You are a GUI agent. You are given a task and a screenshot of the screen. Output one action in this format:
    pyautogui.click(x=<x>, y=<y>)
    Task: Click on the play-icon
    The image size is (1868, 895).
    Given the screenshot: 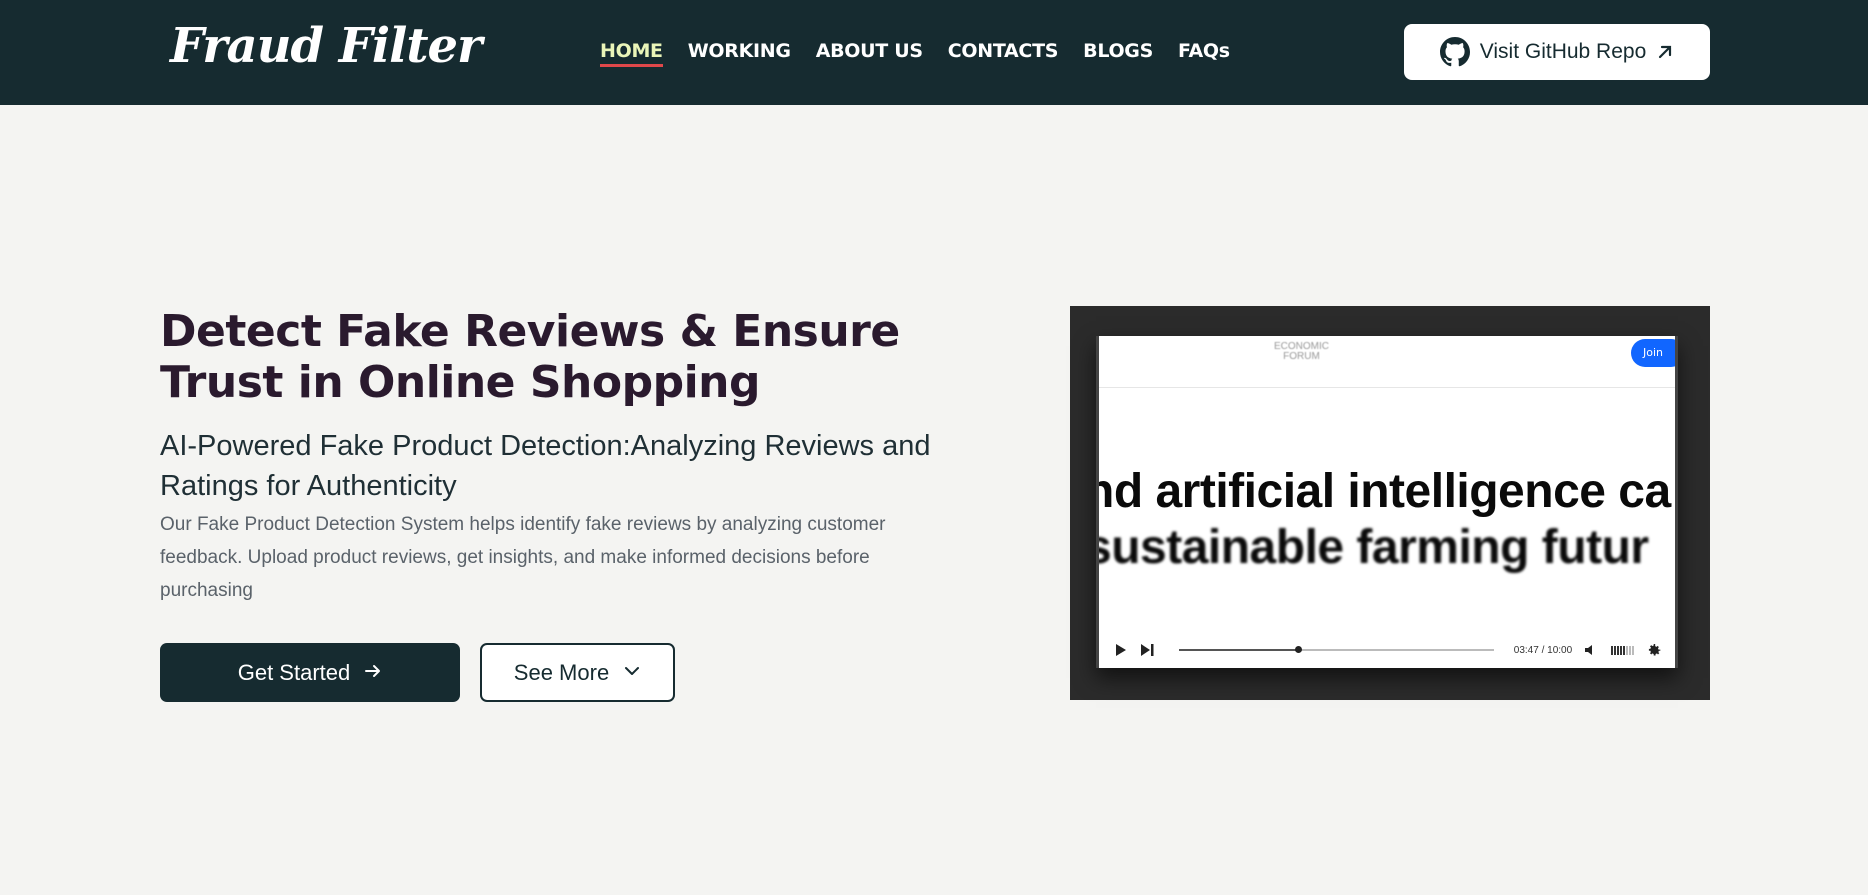 What is the action you would take?
    pyautogui.click(x=1120, y=650)
    